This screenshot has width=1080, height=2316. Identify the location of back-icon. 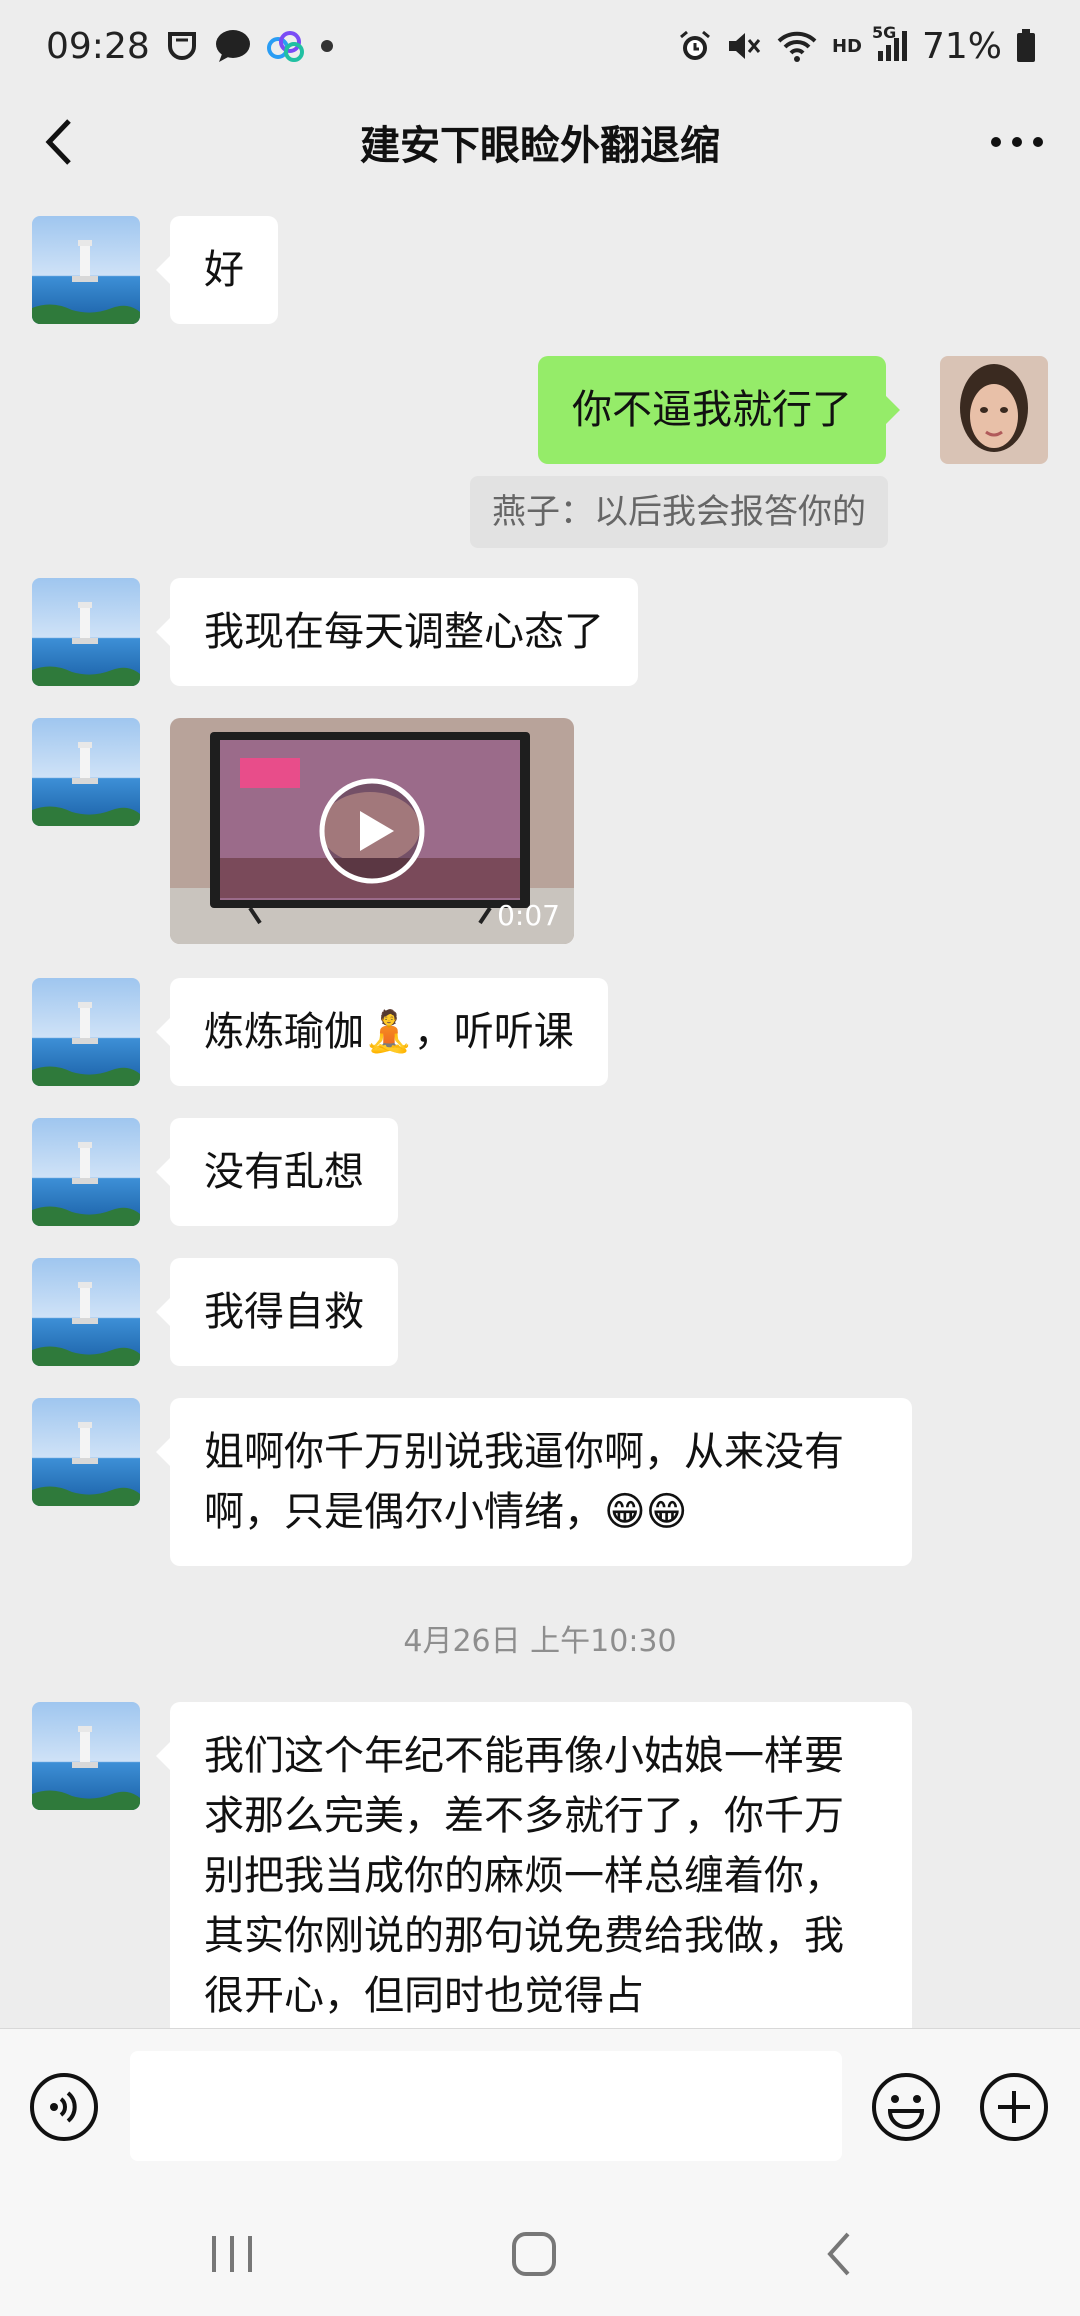
(58, 142).